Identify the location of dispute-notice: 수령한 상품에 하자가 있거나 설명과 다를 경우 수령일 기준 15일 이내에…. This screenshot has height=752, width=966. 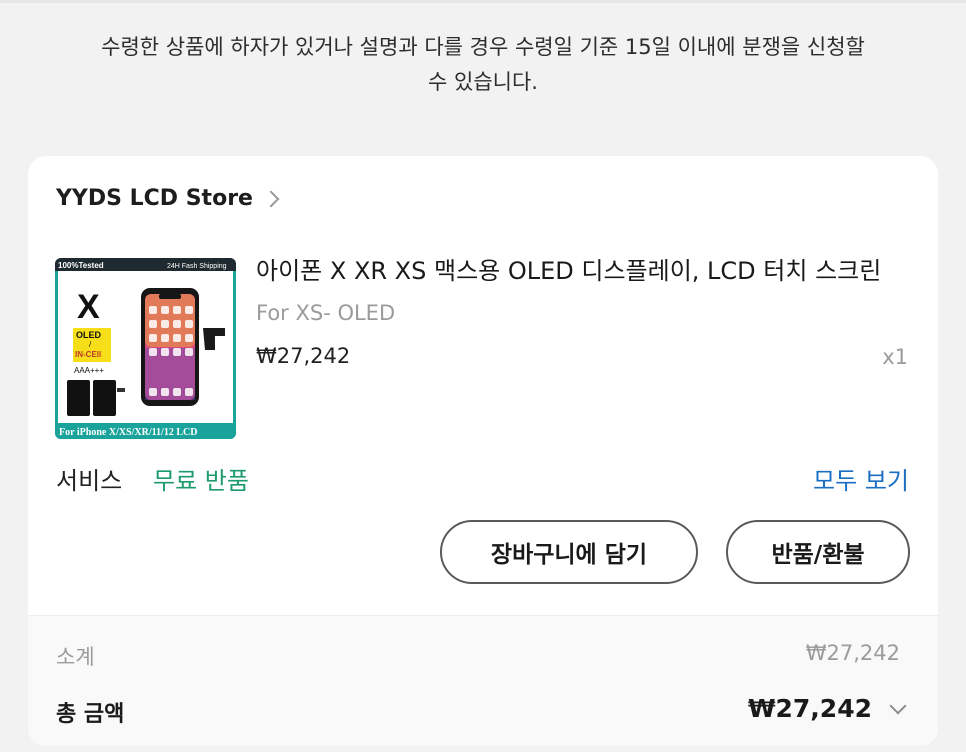
(483, 65).